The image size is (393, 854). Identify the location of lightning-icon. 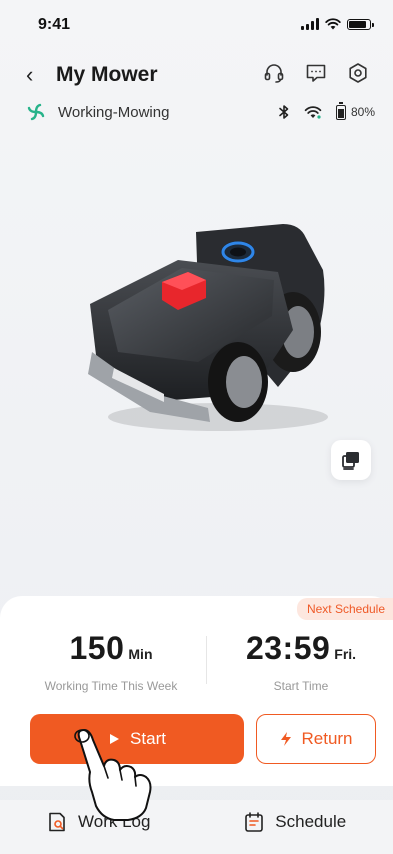
(286, 739).